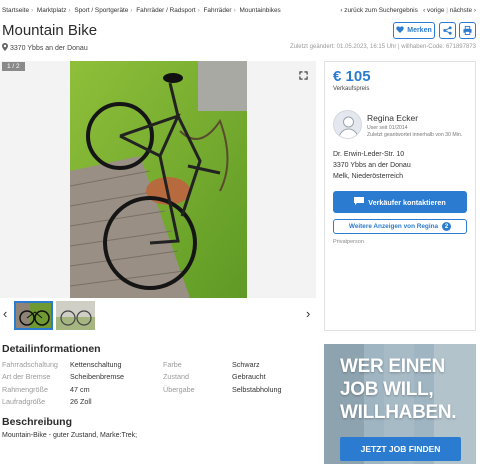 The image size is (480, 464). Describe the element at coordinates (419, 30) in the screenshot. I see `save-button-label: Merken` at that location.